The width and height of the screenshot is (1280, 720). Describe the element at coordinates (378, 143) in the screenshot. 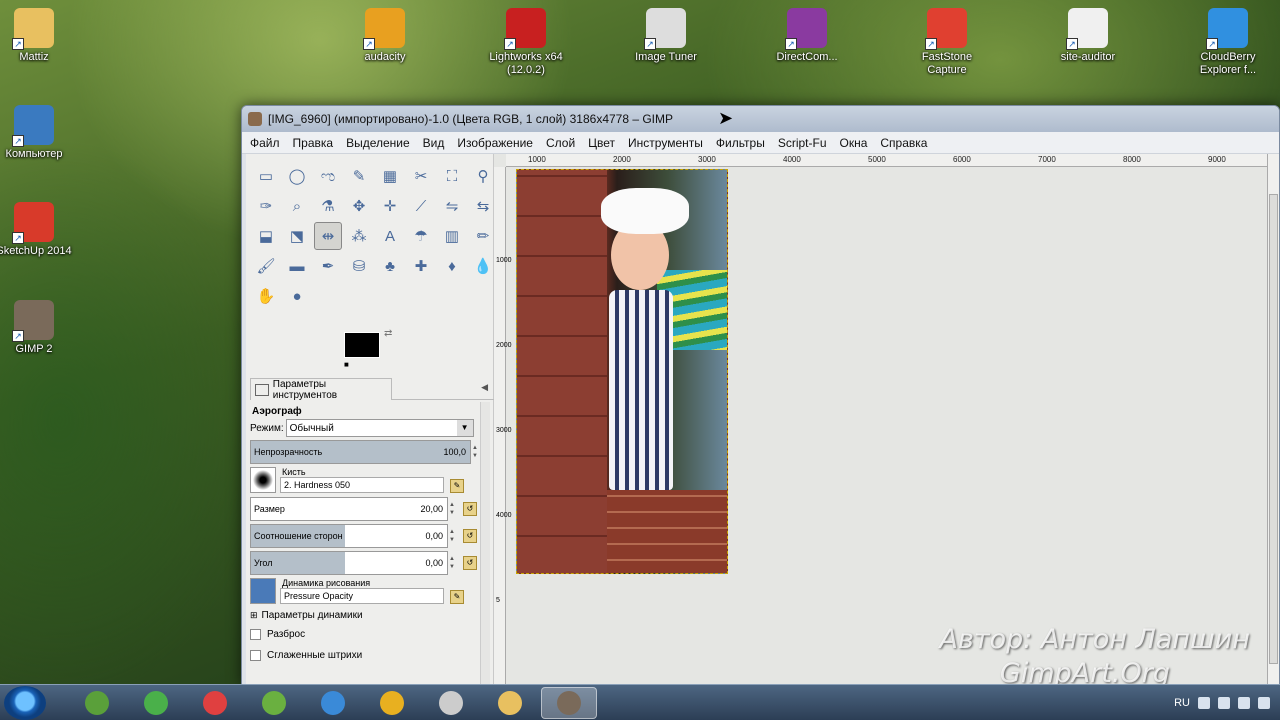

I see `menu-item-2: Выделение` at that location.